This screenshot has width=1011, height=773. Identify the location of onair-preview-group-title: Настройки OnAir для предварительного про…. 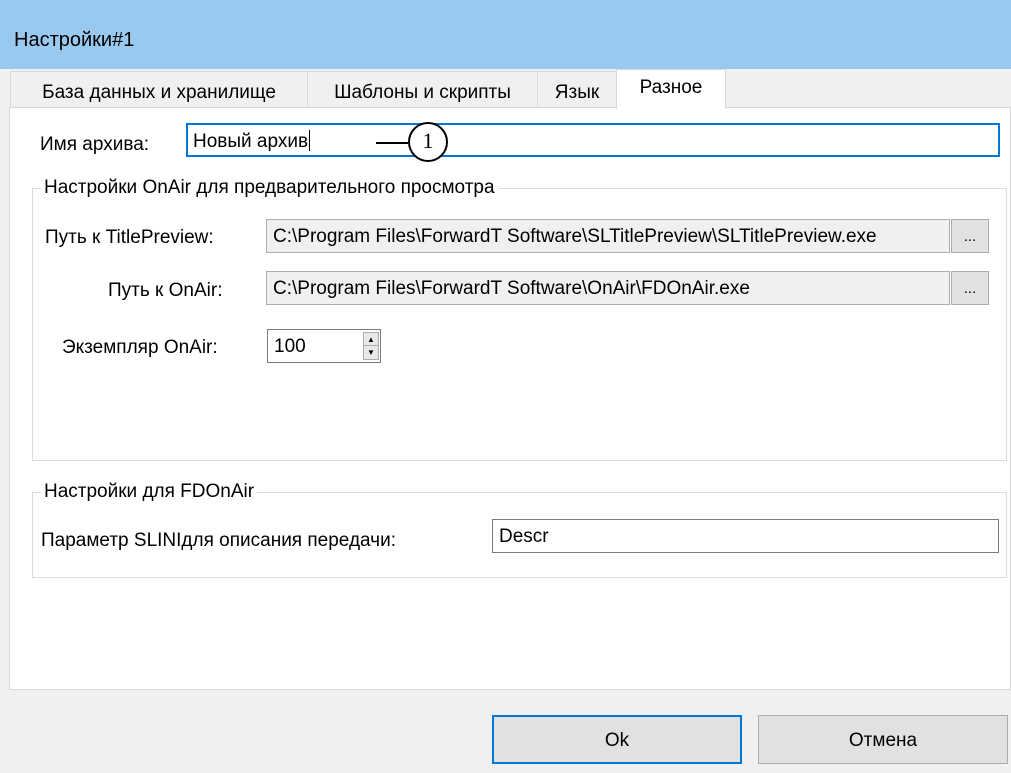
(269, 188).